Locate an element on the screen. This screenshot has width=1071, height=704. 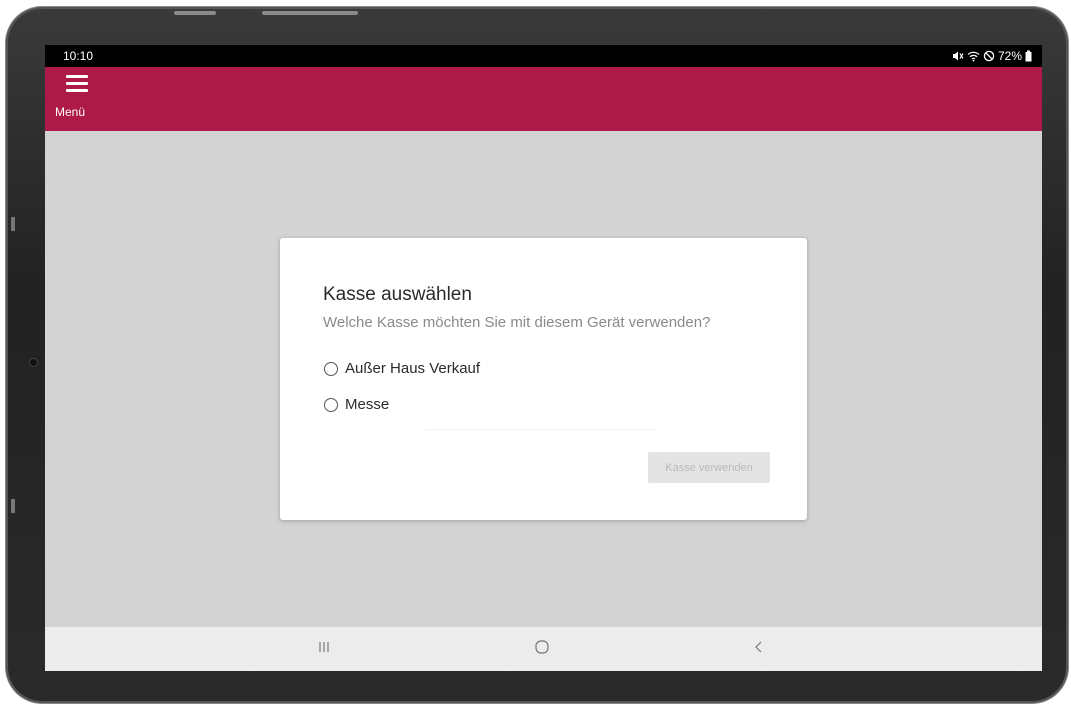
recent-apps-icon is located at coordinates (324, 649).